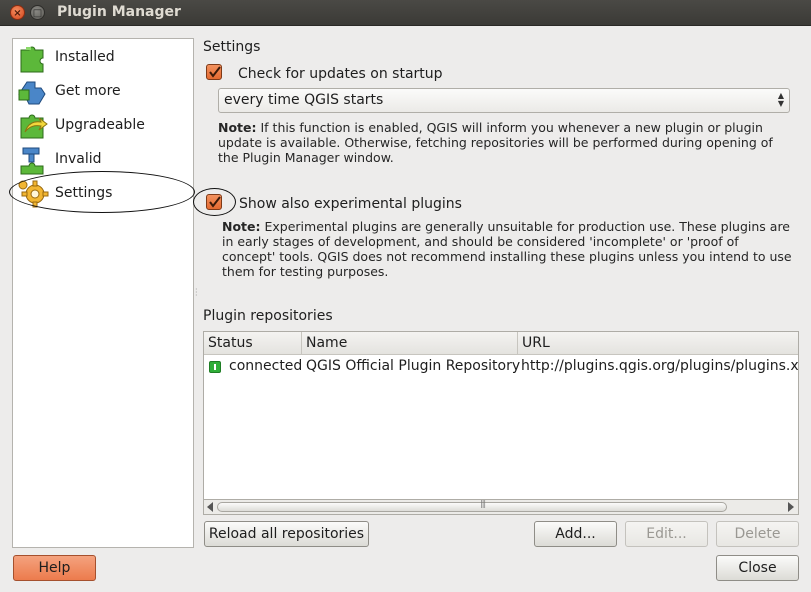  I want to click on column-header-name: Name, so click(326, 343).